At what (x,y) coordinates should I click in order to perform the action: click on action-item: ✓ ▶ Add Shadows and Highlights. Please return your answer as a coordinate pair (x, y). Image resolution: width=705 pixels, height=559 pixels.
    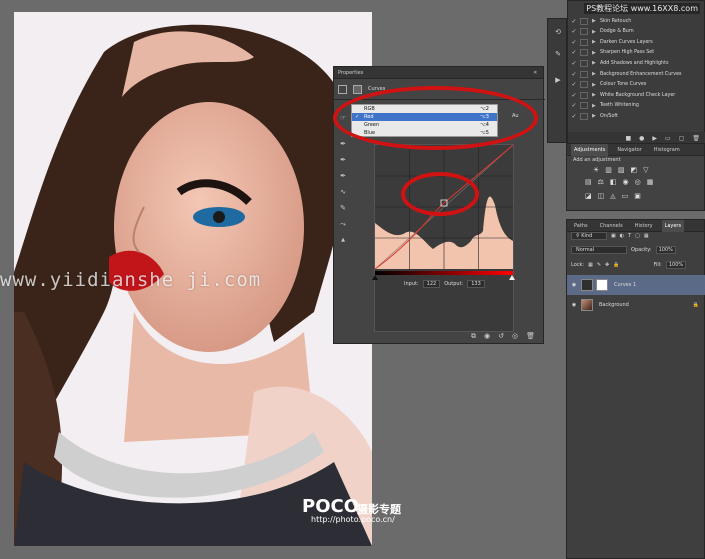
    Looking at the image, I should click on (636, 63).